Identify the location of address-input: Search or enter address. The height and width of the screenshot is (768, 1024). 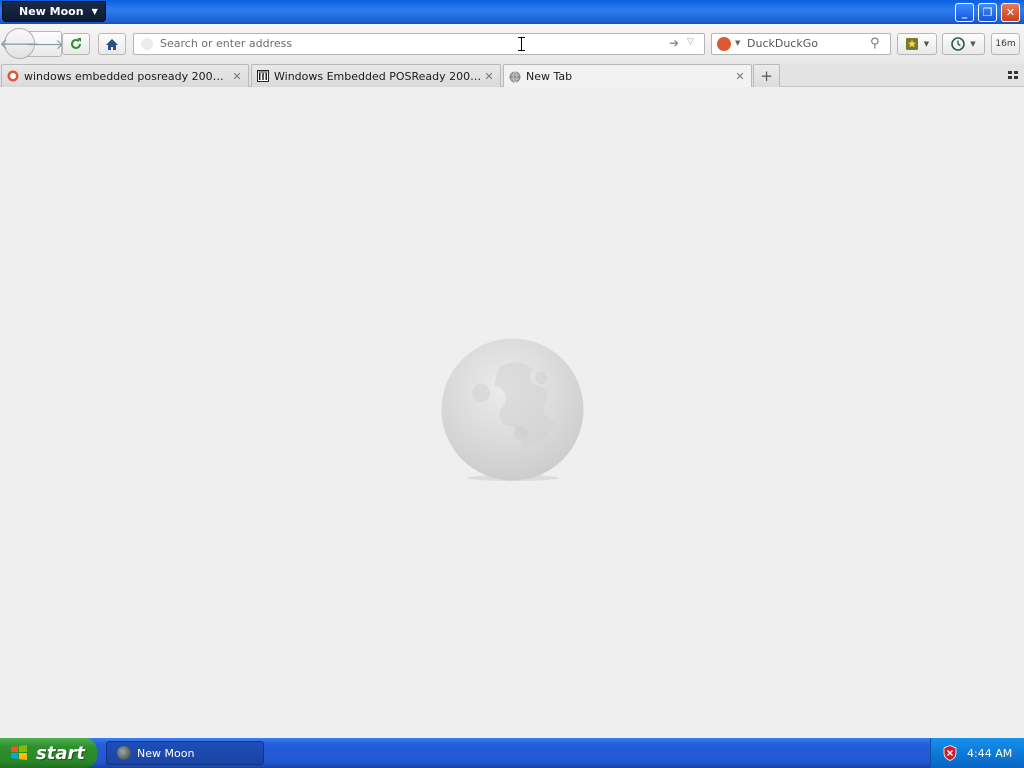
(226, 43).